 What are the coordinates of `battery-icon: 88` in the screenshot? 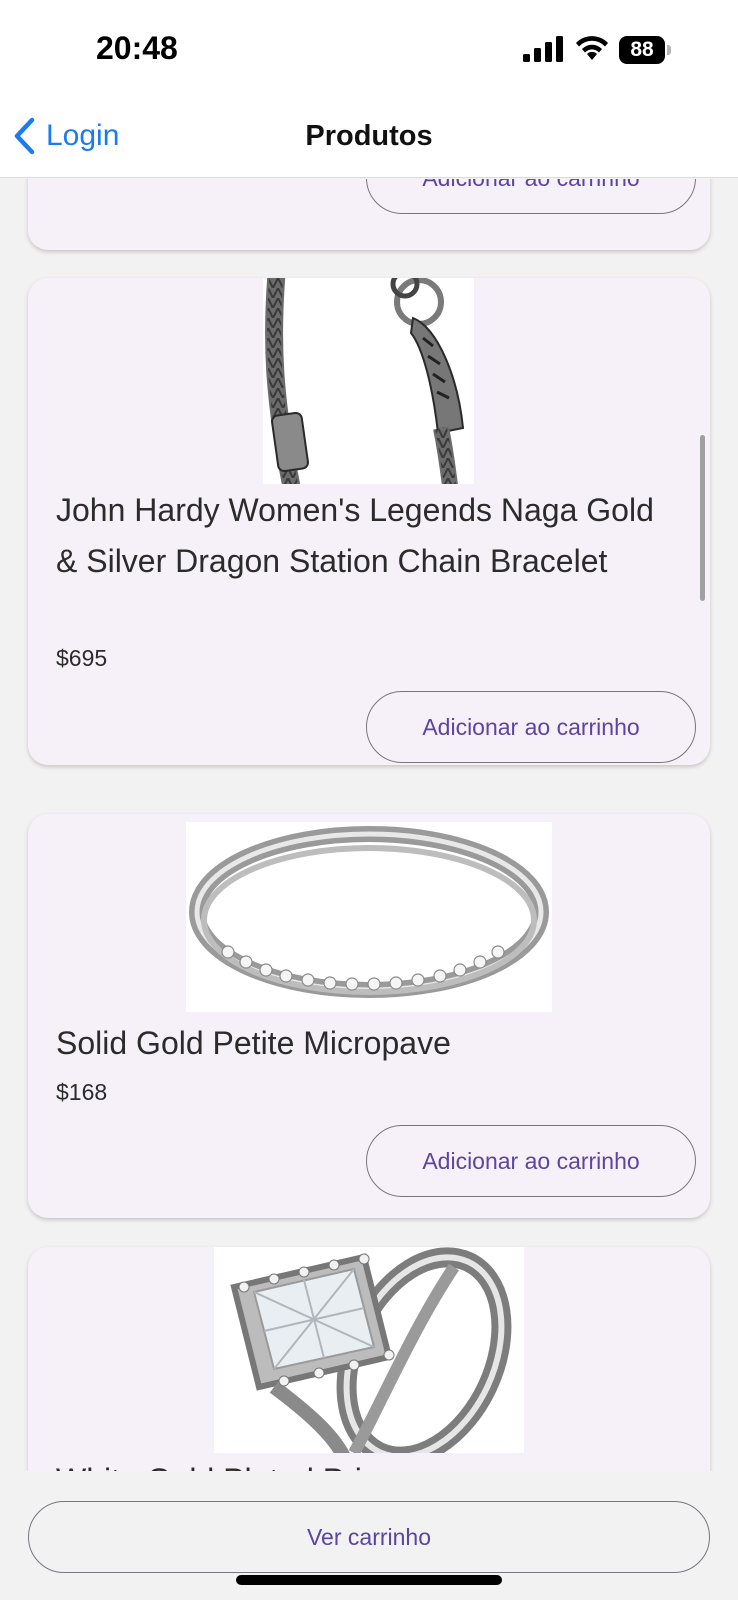 It's located at (646, 50).